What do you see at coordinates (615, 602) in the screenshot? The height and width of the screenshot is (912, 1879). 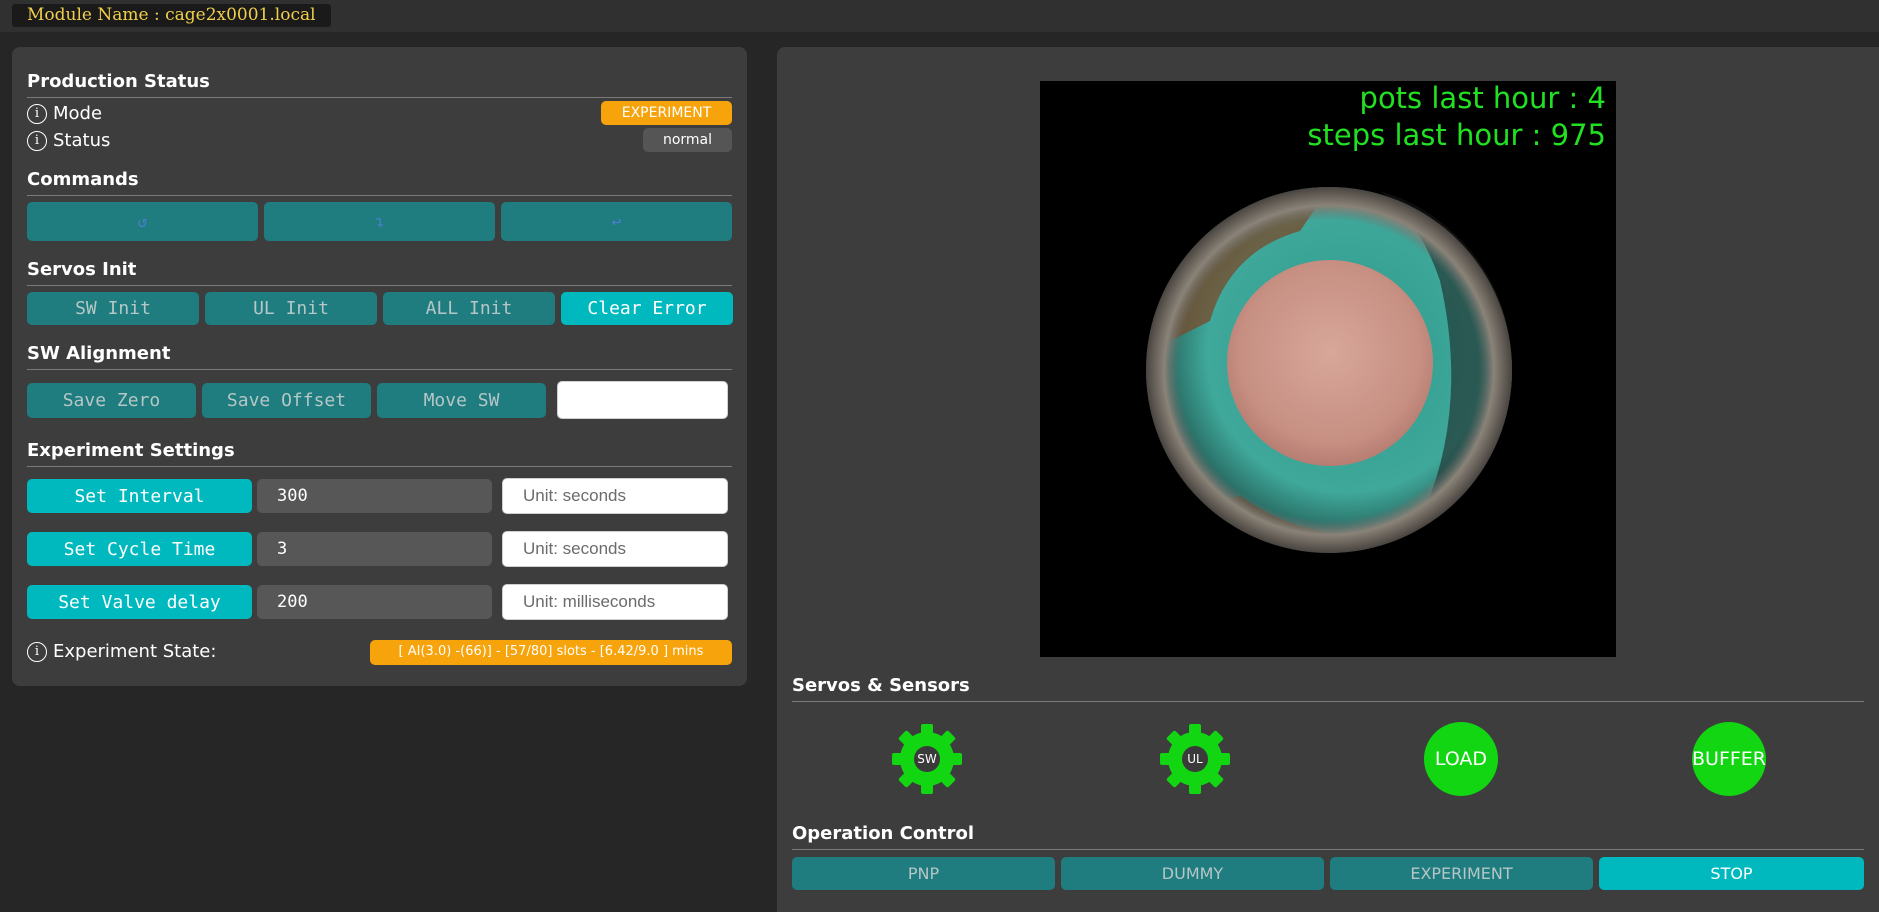 I see `valve-delay-unit-field: Unit: milliseconds` at bounding box center [615, 602].